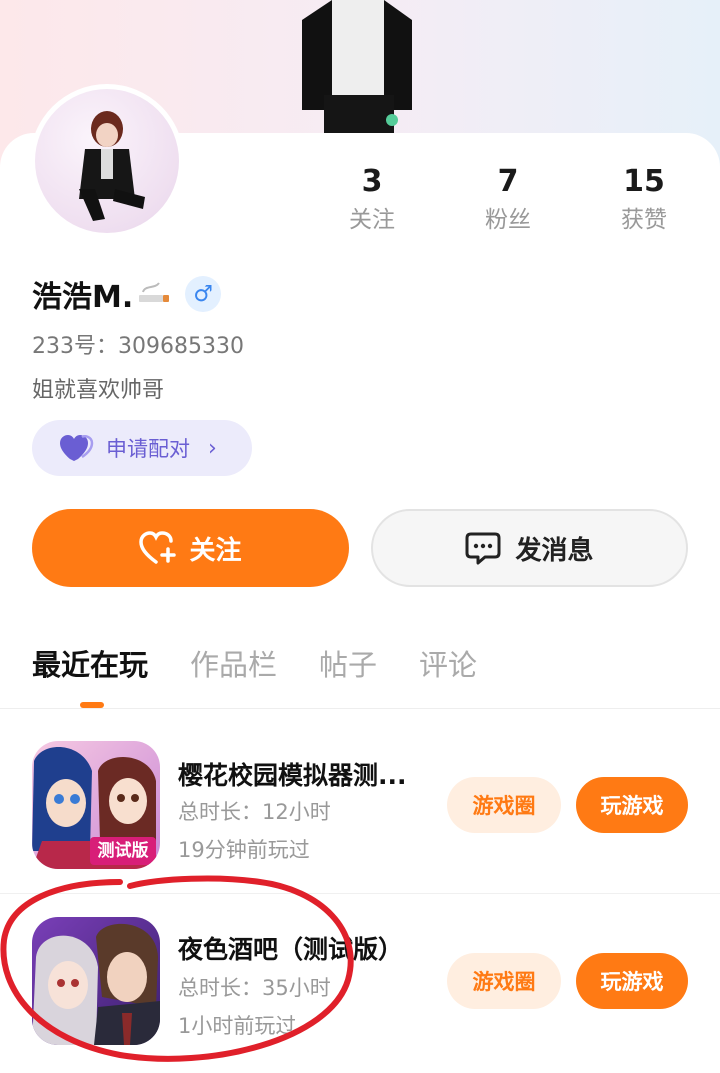  I want to click on user-bio: 姐就喜欢帅哥, so click(98, 390).